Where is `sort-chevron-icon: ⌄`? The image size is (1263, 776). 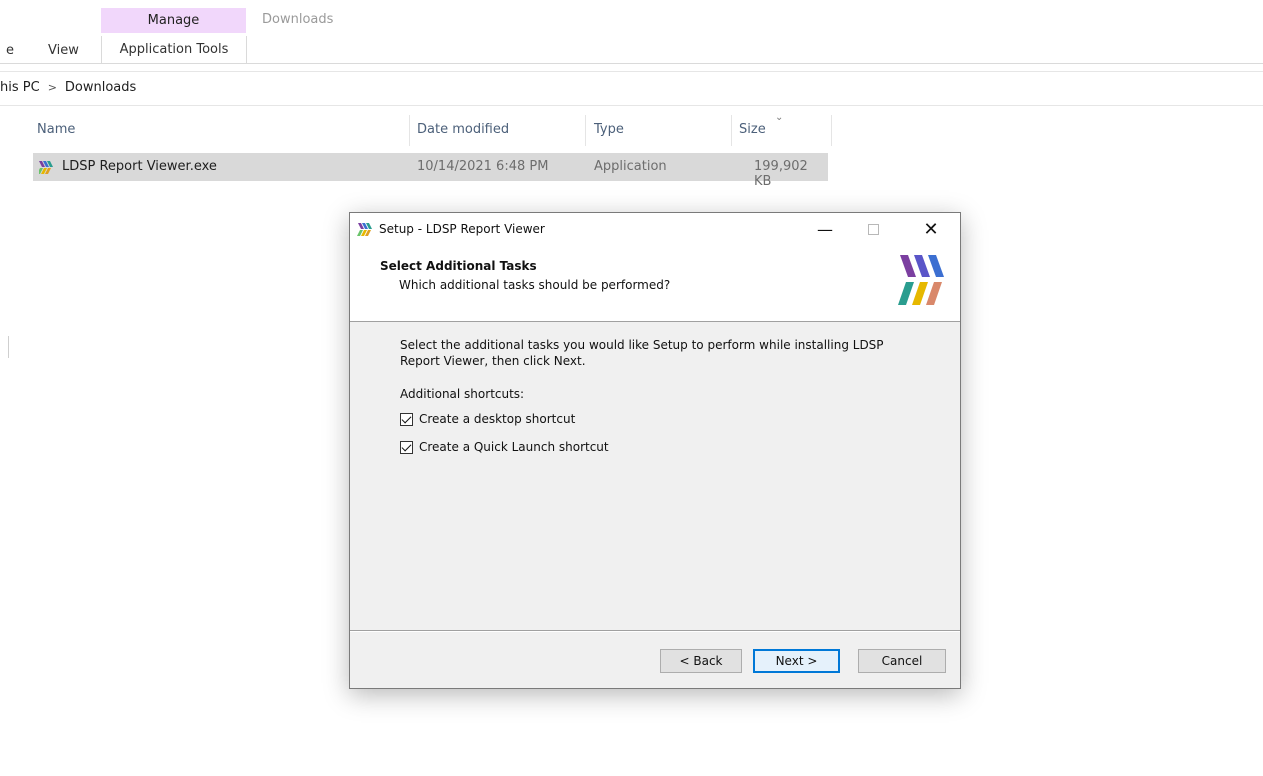
sort-chevron-icon: ⌄ is located at coordinates (779, 117).